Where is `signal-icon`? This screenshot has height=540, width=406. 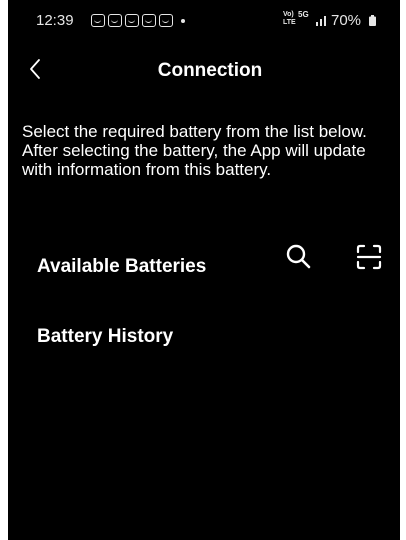 signal-icon is located at coordinates (321, 21).